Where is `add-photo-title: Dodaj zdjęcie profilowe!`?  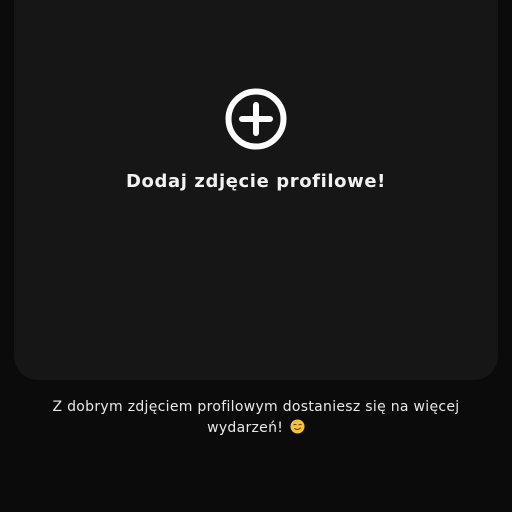
add-photo-title: Dodaj zdjęcie profilowe! is located at coordinates (256, 181).